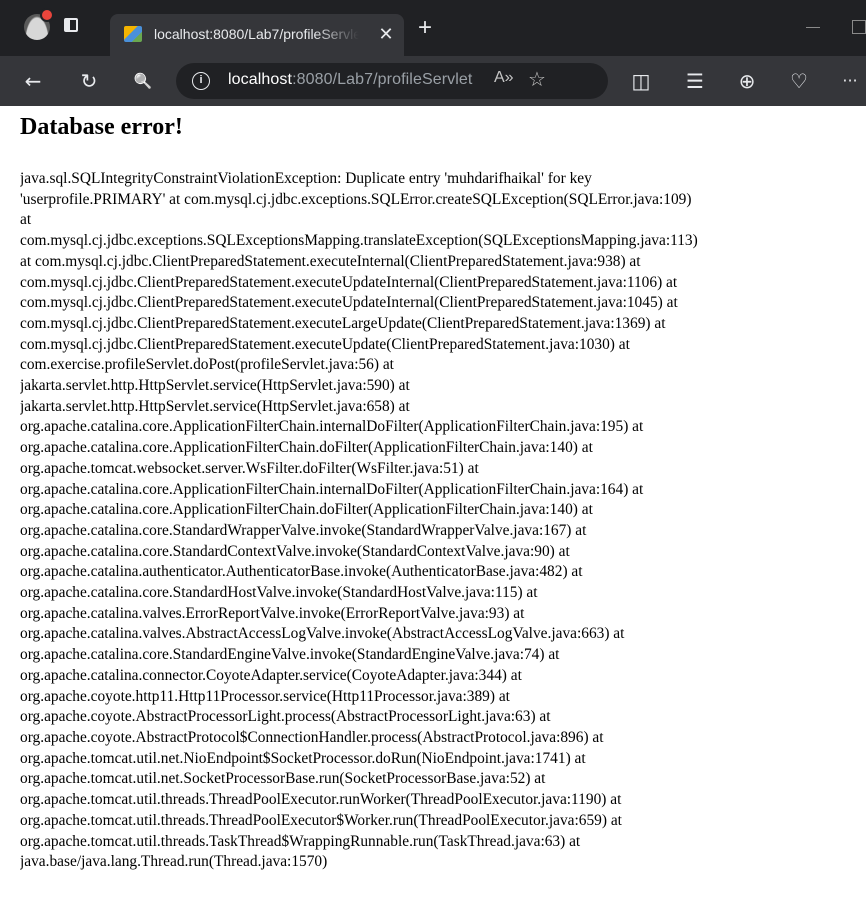  What do you see at coordinates (695, 81) in the screenshot?
I see `favorites-icon: ☰` at bounding box center [695, 81].